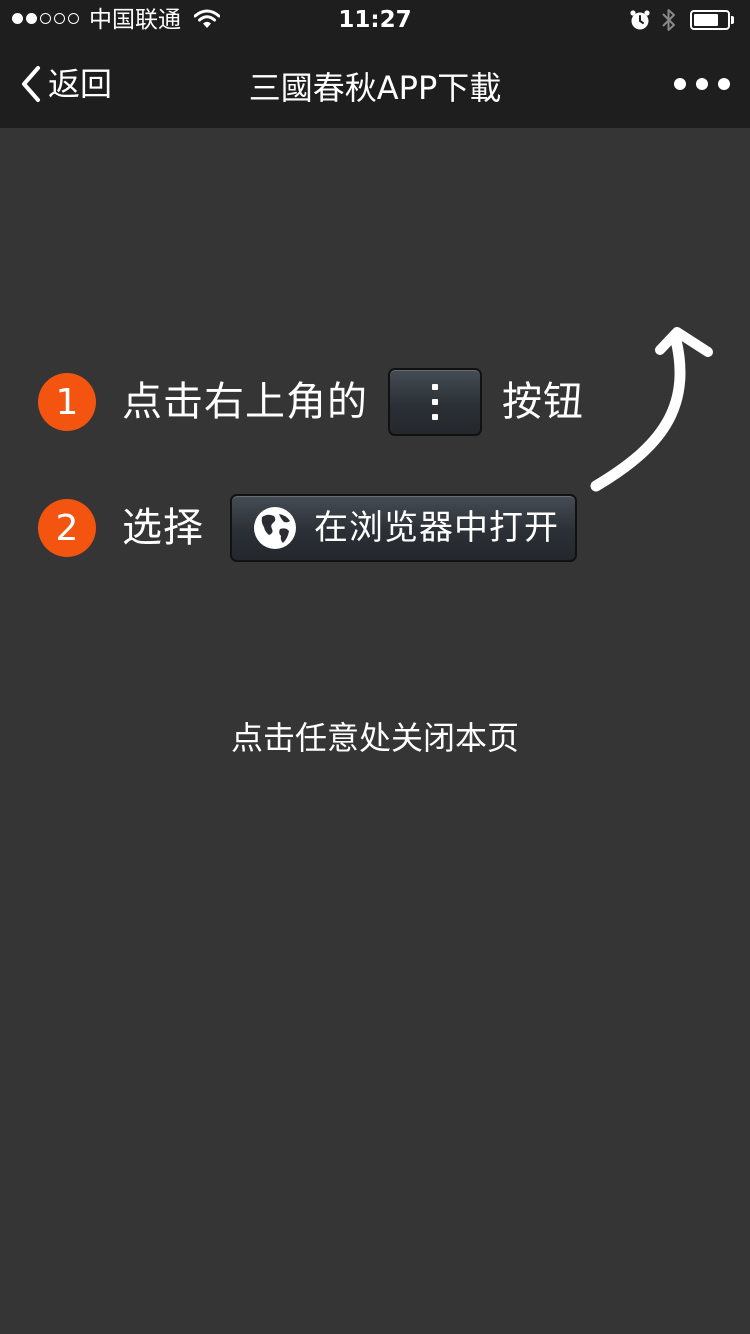  What do you see at coordinates (245, 402) in the screenshot?
I see `step-1-text: 点击右上角的` at bounding box center [245, 402].